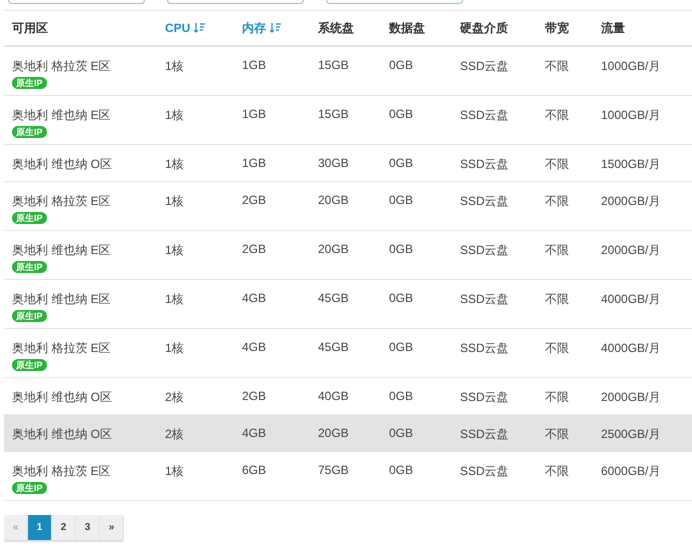 The height and width of the screenshot is (556, 692). Describe the element at coordinates (254, 28) in the screenshot. I see `sortable-column-header: 内存` at that location.